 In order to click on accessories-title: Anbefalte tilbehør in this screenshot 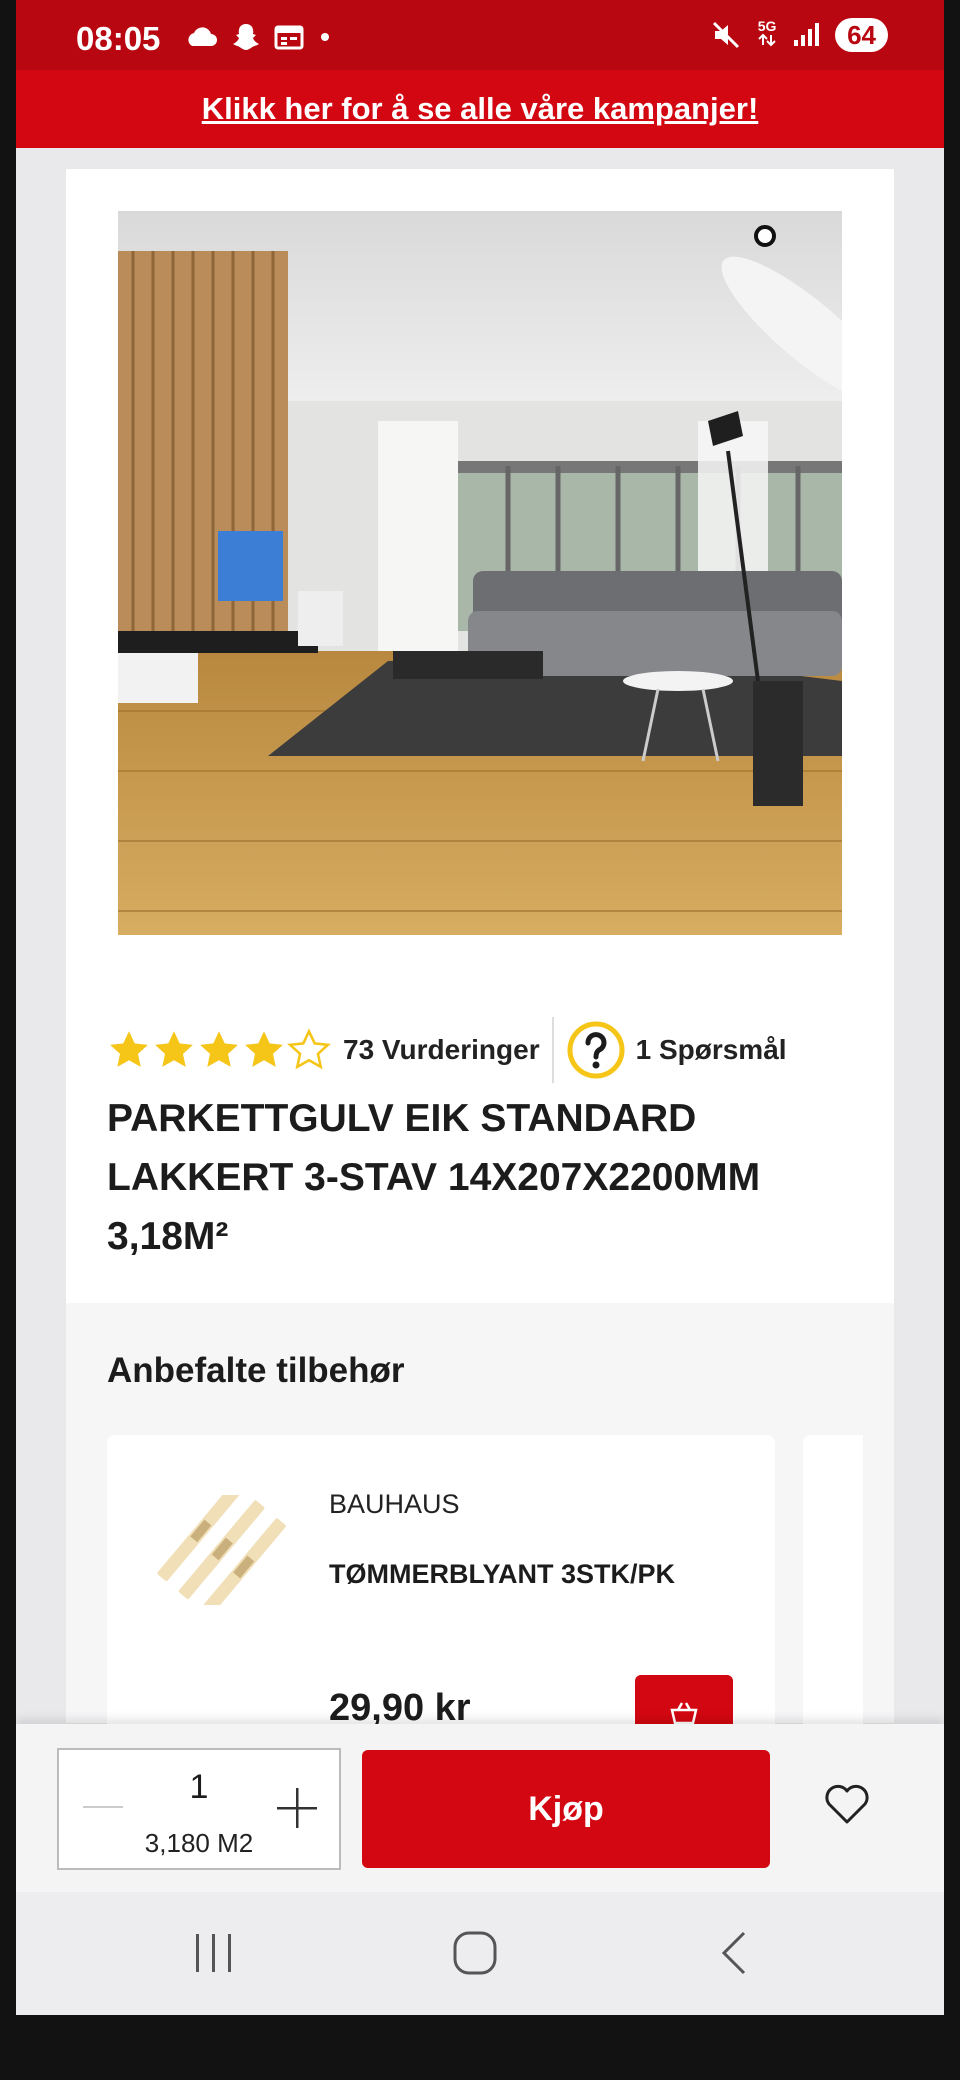, I will do `click(256, 1370)`.